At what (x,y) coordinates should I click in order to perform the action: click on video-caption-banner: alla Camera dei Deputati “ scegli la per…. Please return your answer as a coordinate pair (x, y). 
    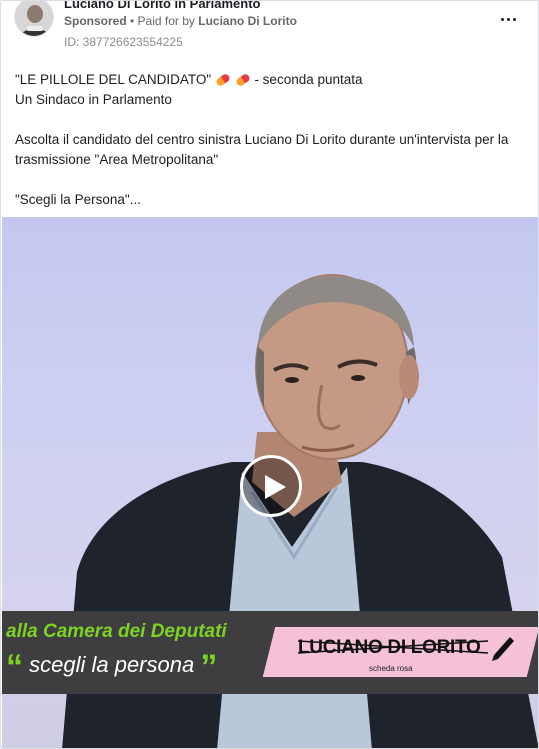
    Looking at the image, I should click on (270, 652).